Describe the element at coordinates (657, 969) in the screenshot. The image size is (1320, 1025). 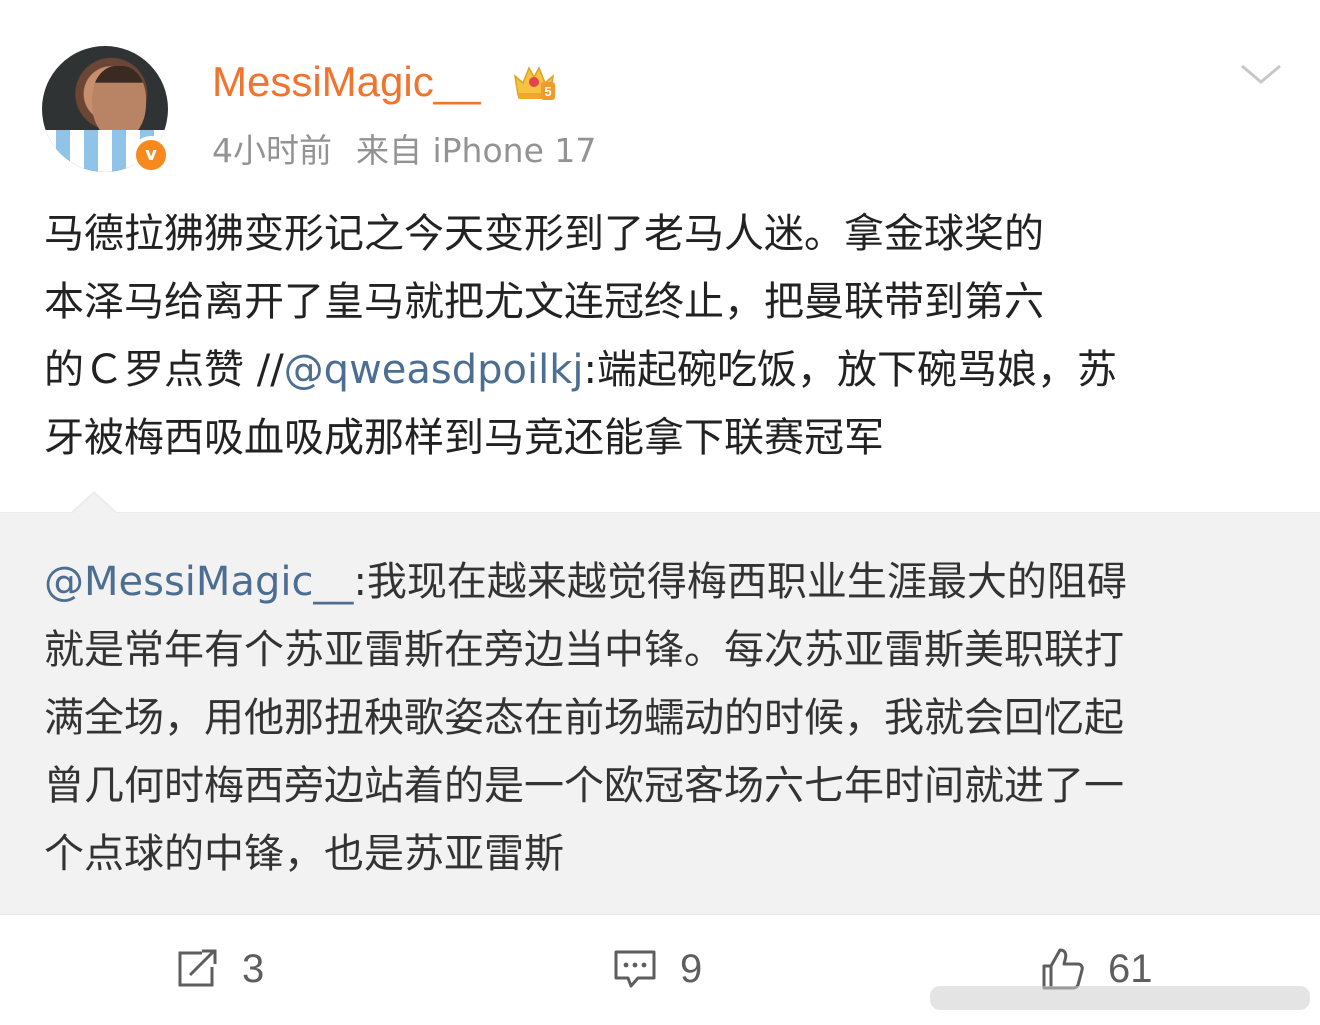
I see `comment-button: 9` at that location.